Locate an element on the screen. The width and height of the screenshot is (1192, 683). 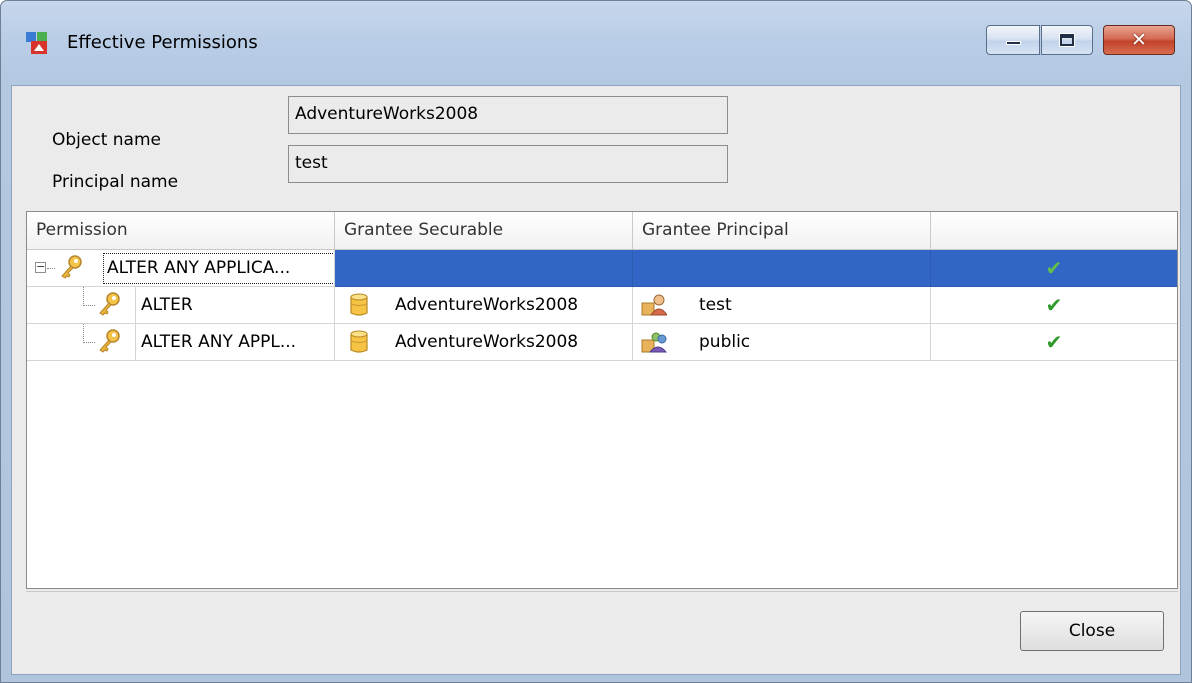
permission-name: ALTER is located at coordinates (167, 305).